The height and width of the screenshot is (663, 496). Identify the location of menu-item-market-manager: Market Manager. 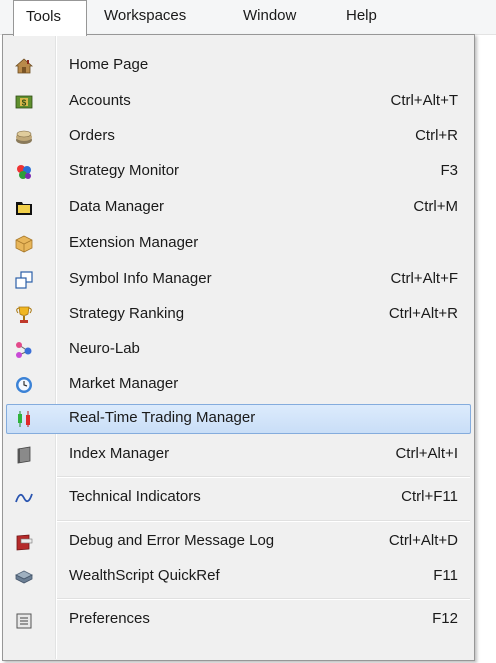
(238, 385).